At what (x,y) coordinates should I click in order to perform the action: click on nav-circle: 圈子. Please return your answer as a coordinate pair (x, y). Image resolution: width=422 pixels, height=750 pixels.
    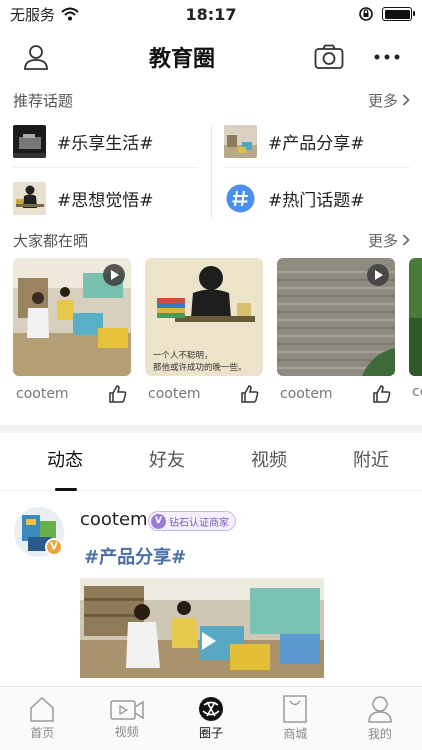
    Looking at the image, I should click on (211, 718).